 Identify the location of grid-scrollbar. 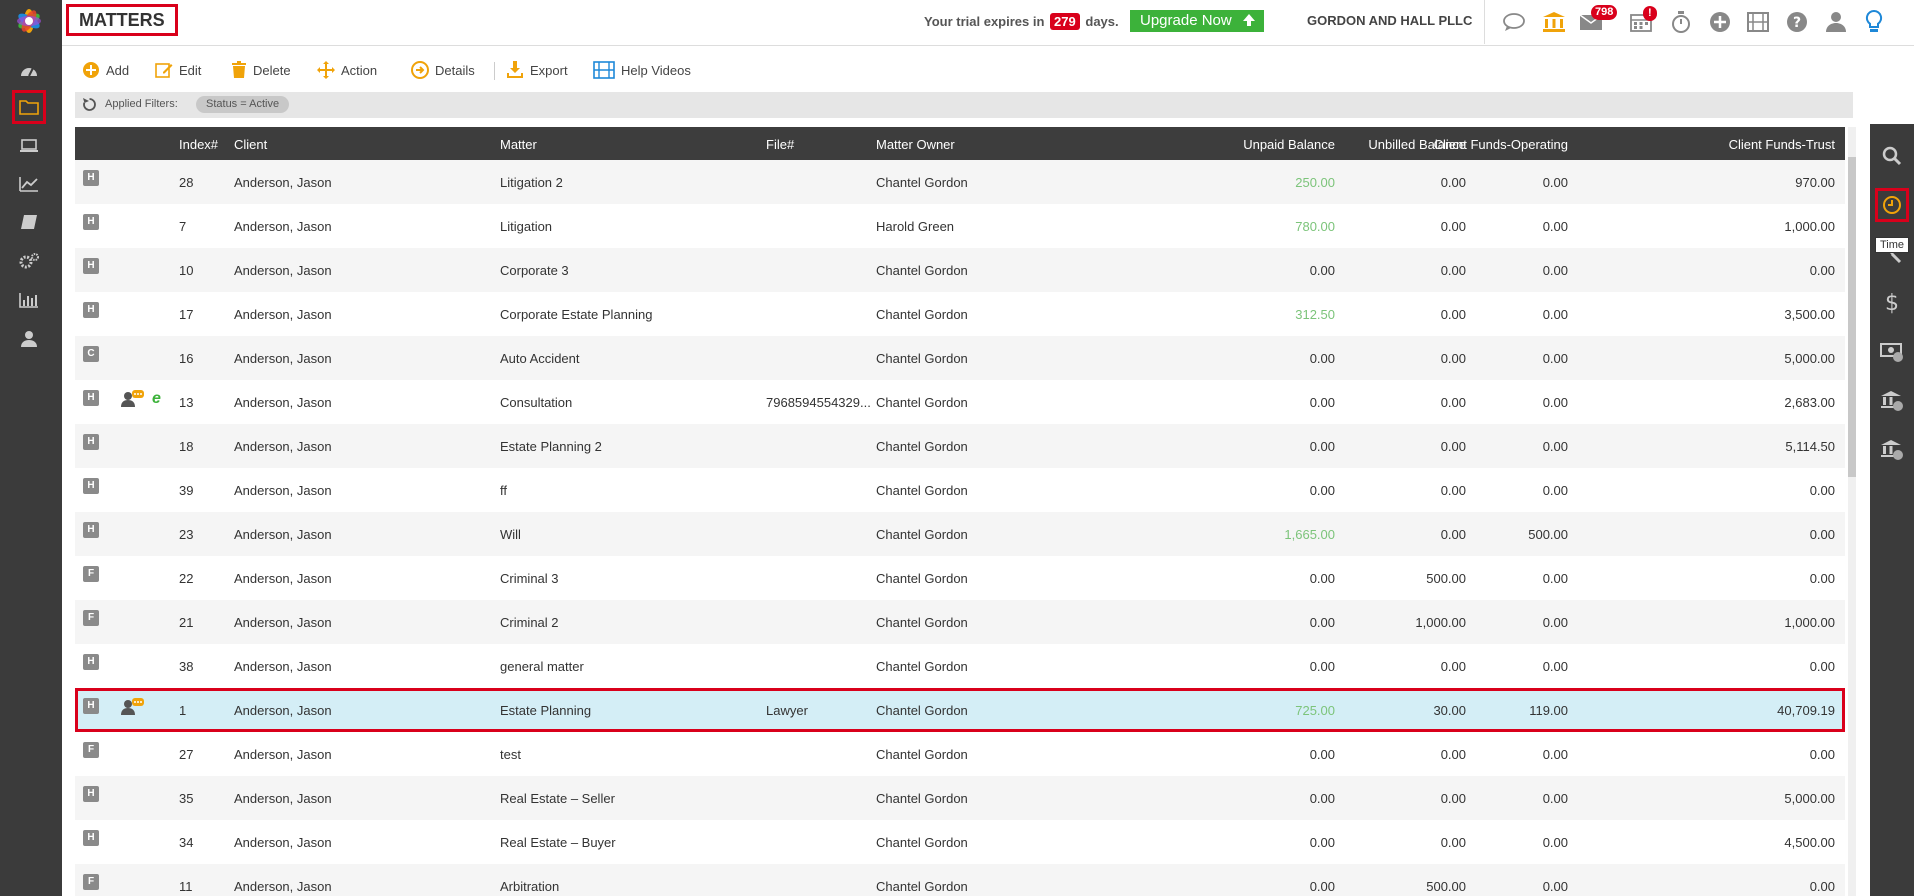
(1852, 511).